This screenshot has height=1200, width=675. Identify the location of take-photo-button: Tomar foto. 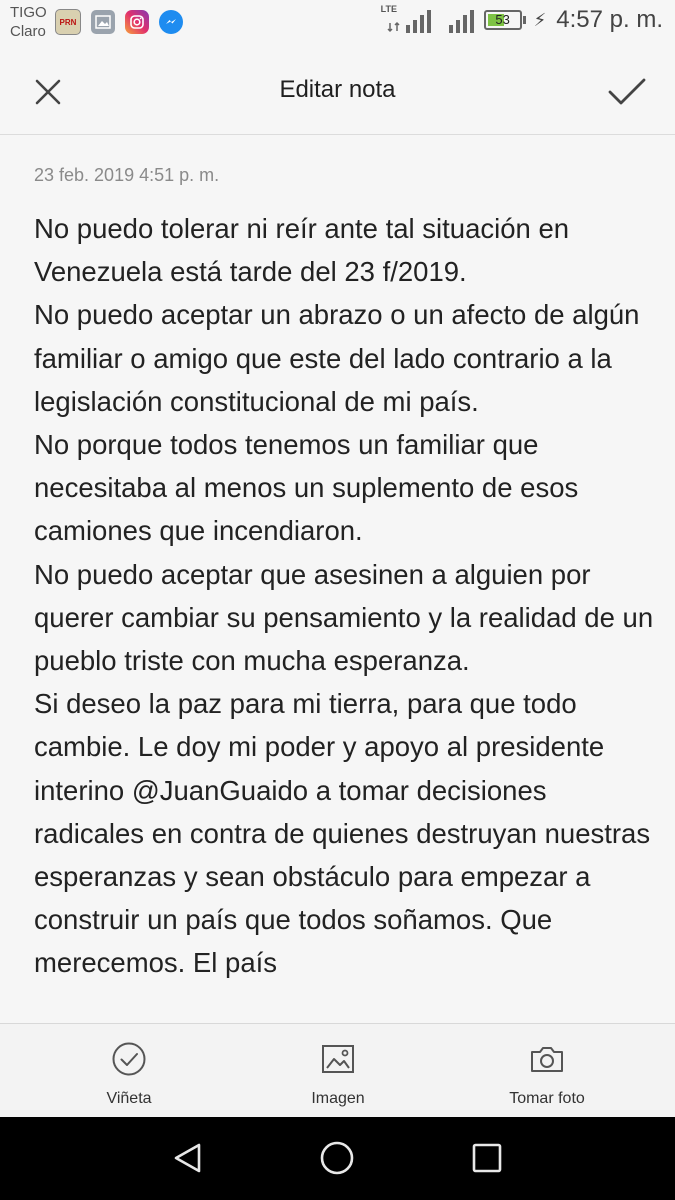
(547, 1071).